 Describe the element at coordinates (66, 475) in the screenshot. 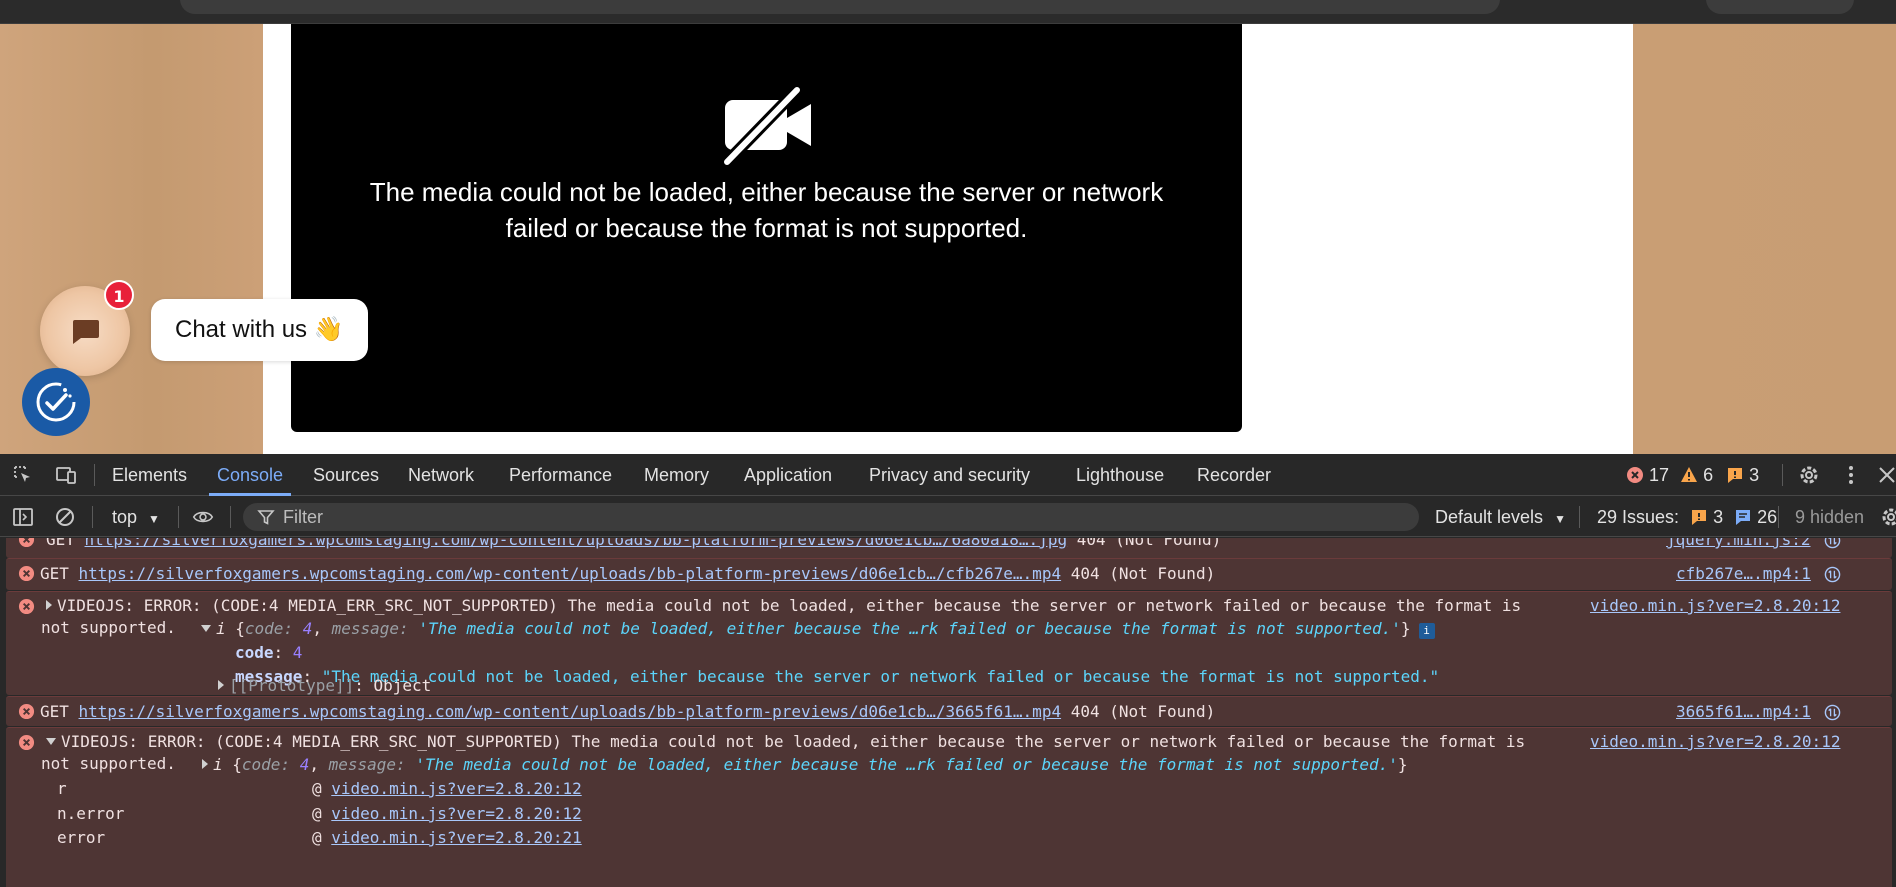

I see `device-toolbar-icon` at that location.